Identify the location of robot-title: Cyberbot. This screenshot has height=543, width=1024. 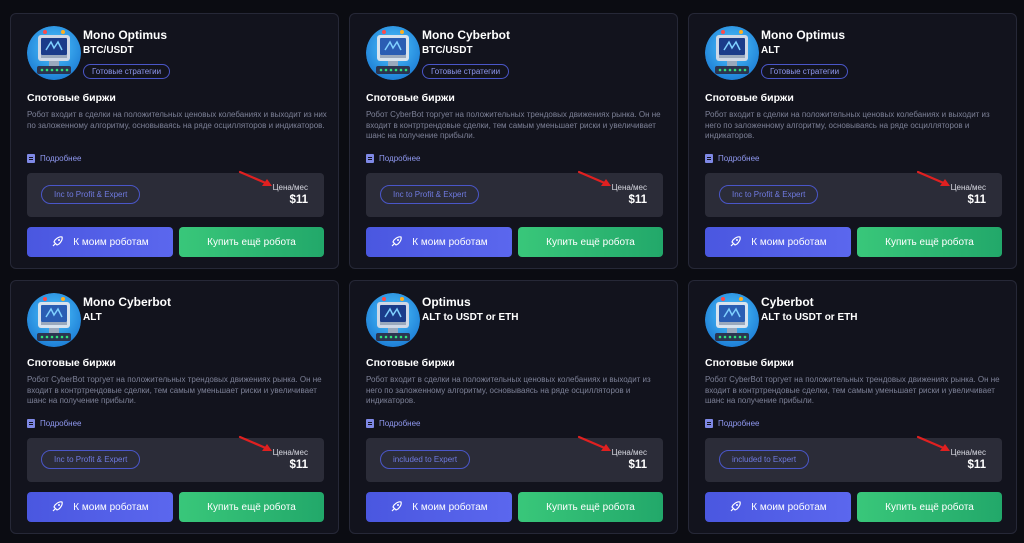
(787, 302).